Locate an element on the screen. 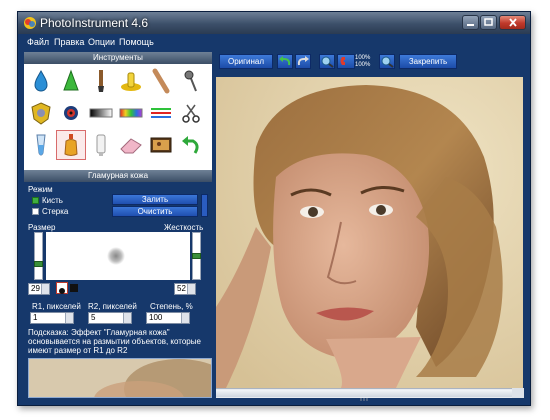  zoom-top-readout: 100% is located at coordinates (363, 58).